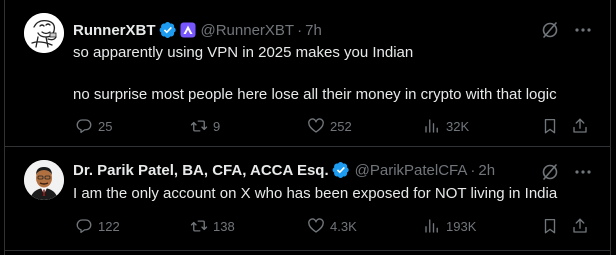 The width and height of the screenshot is (616, 255). I want to click on like-button: 4.3K, so click(332, 226).